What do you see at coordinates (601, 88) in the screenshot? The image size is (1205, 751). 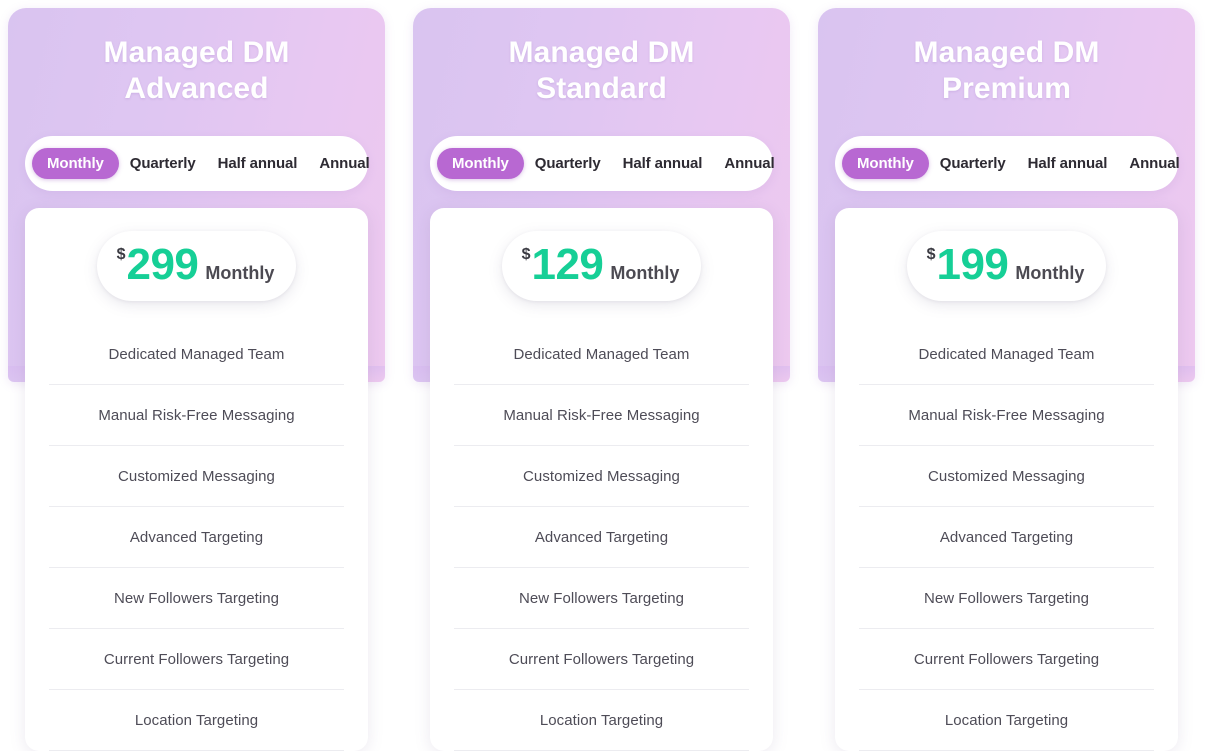 I see `plan-title-line-2: Standard` at bounding box center [601, 88].